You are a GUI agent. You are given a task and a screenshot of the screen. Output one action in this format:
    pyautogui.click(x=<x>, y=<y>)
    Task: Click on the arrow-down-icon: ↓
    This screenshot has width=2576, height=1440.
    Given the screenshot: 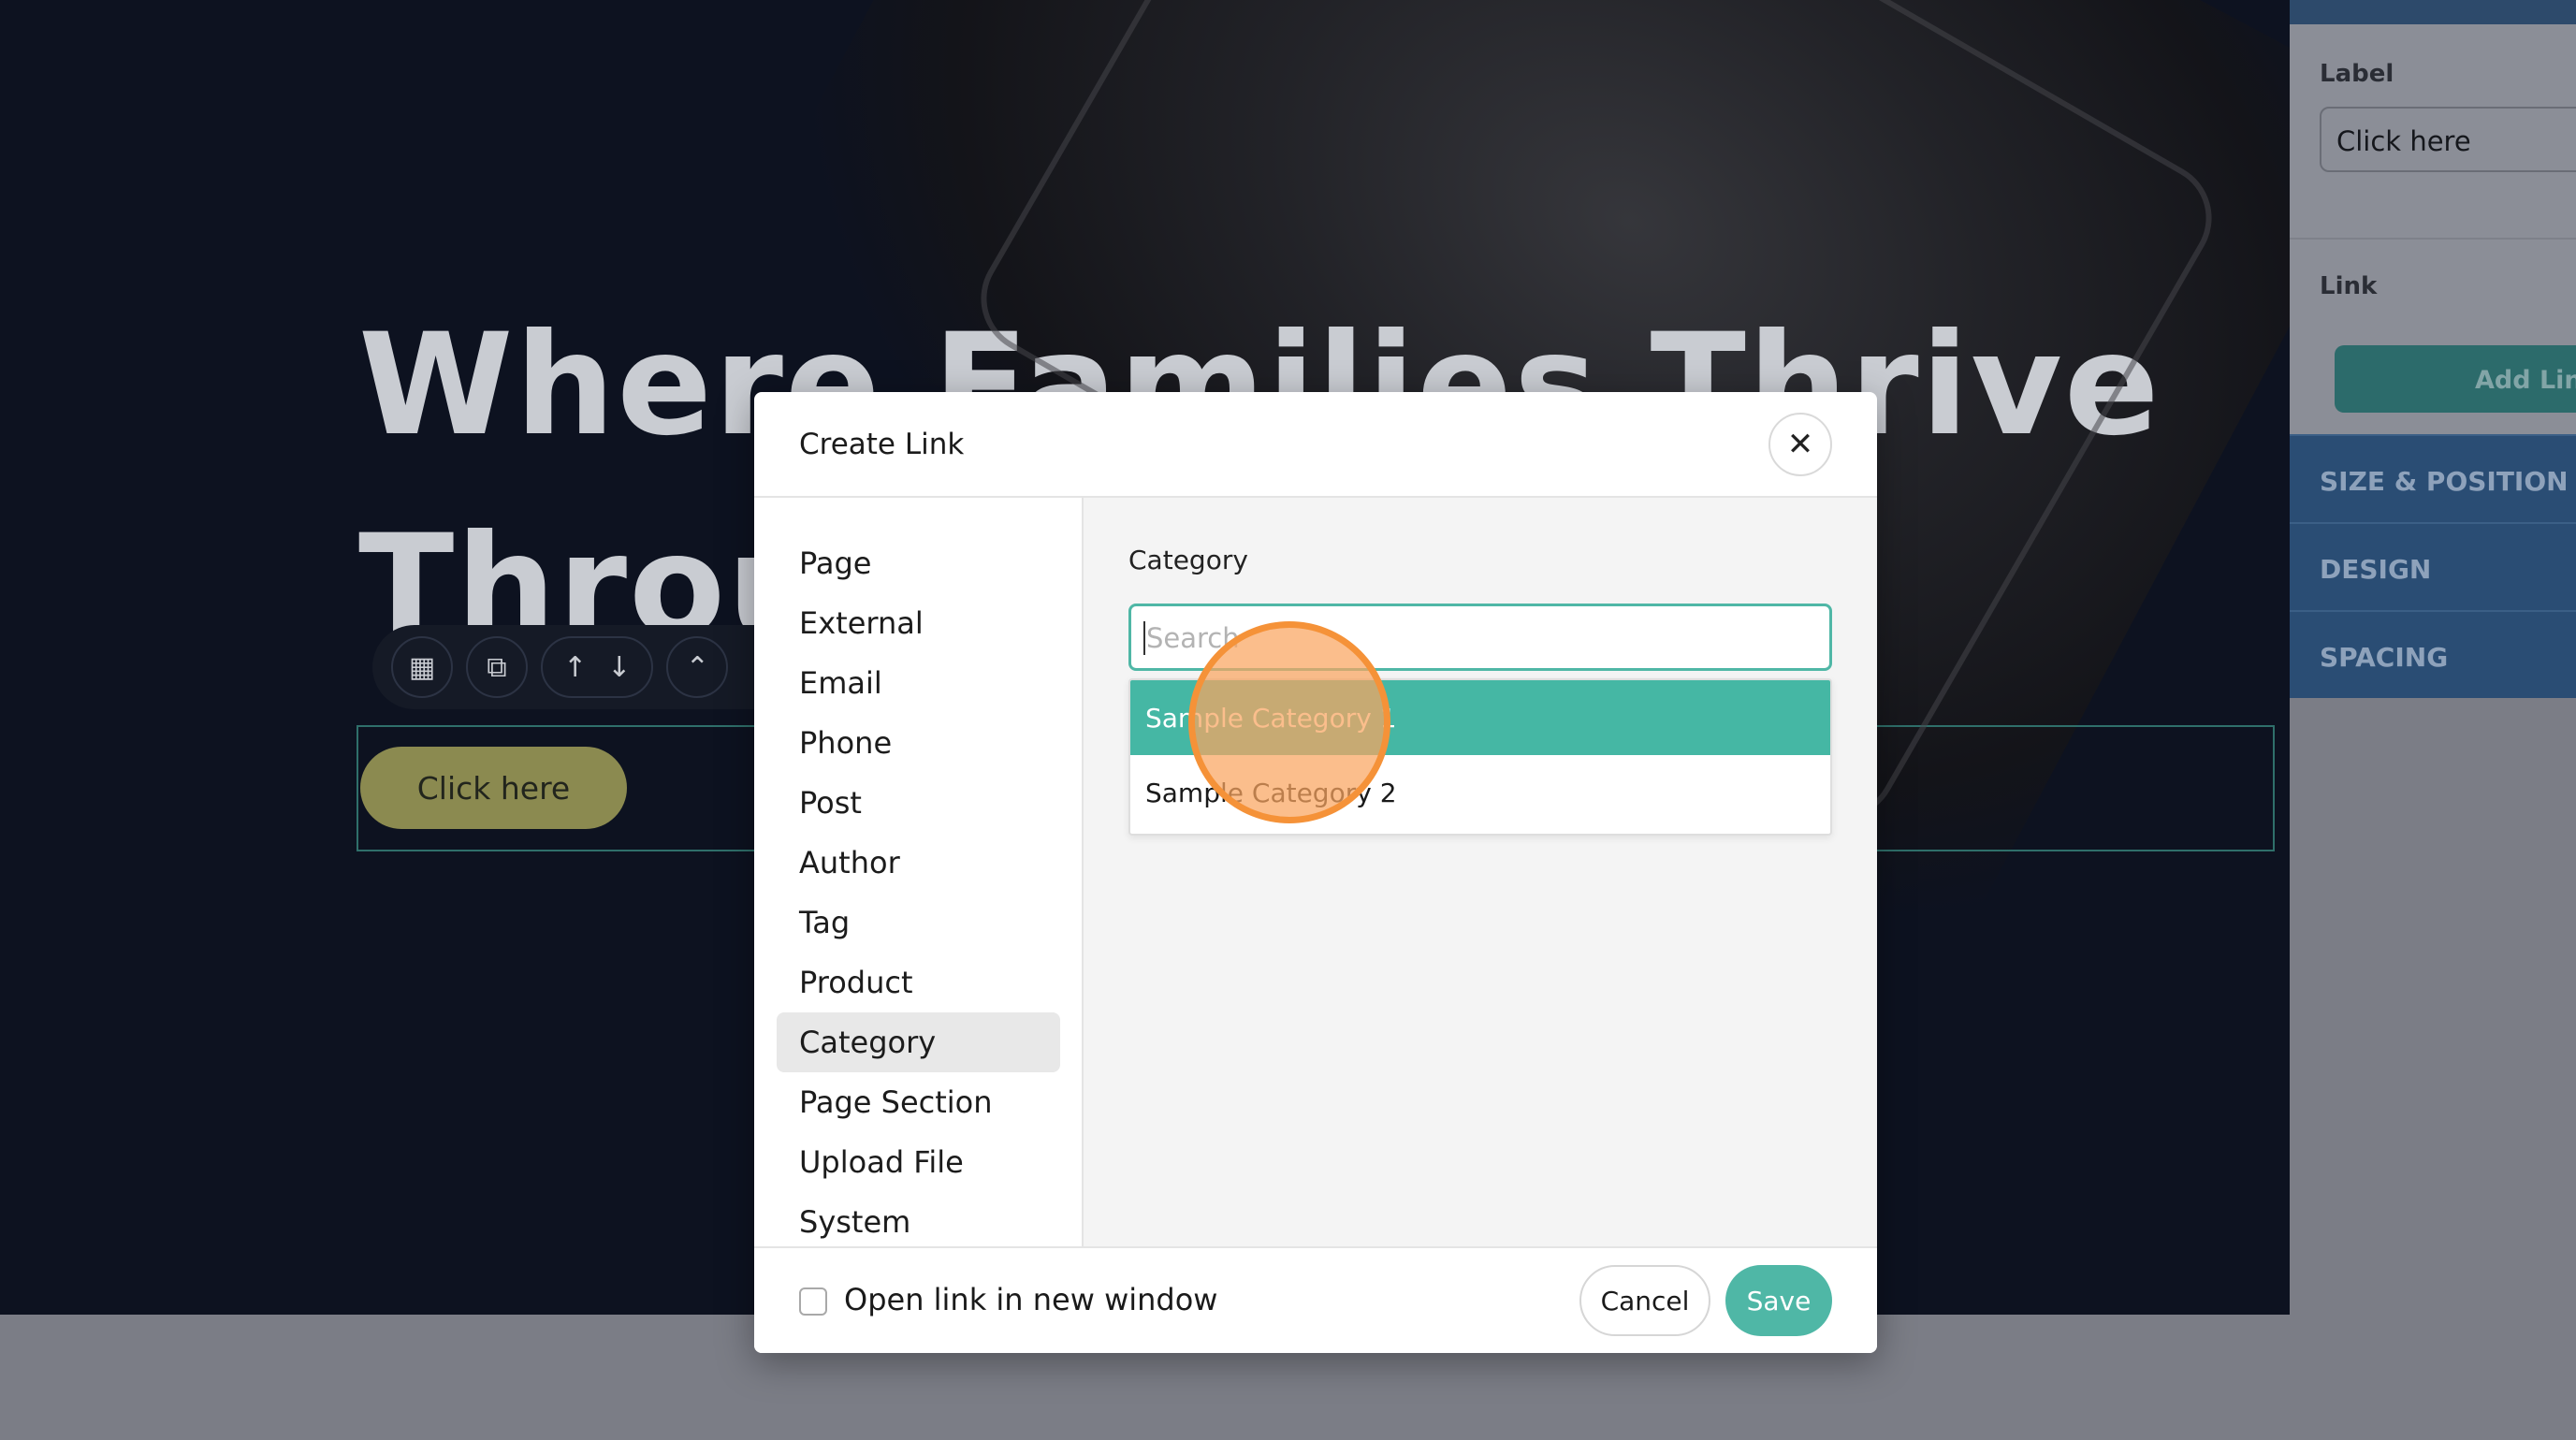 What is the action you would take?
    pyautogui.click(x=619, y=668)
    